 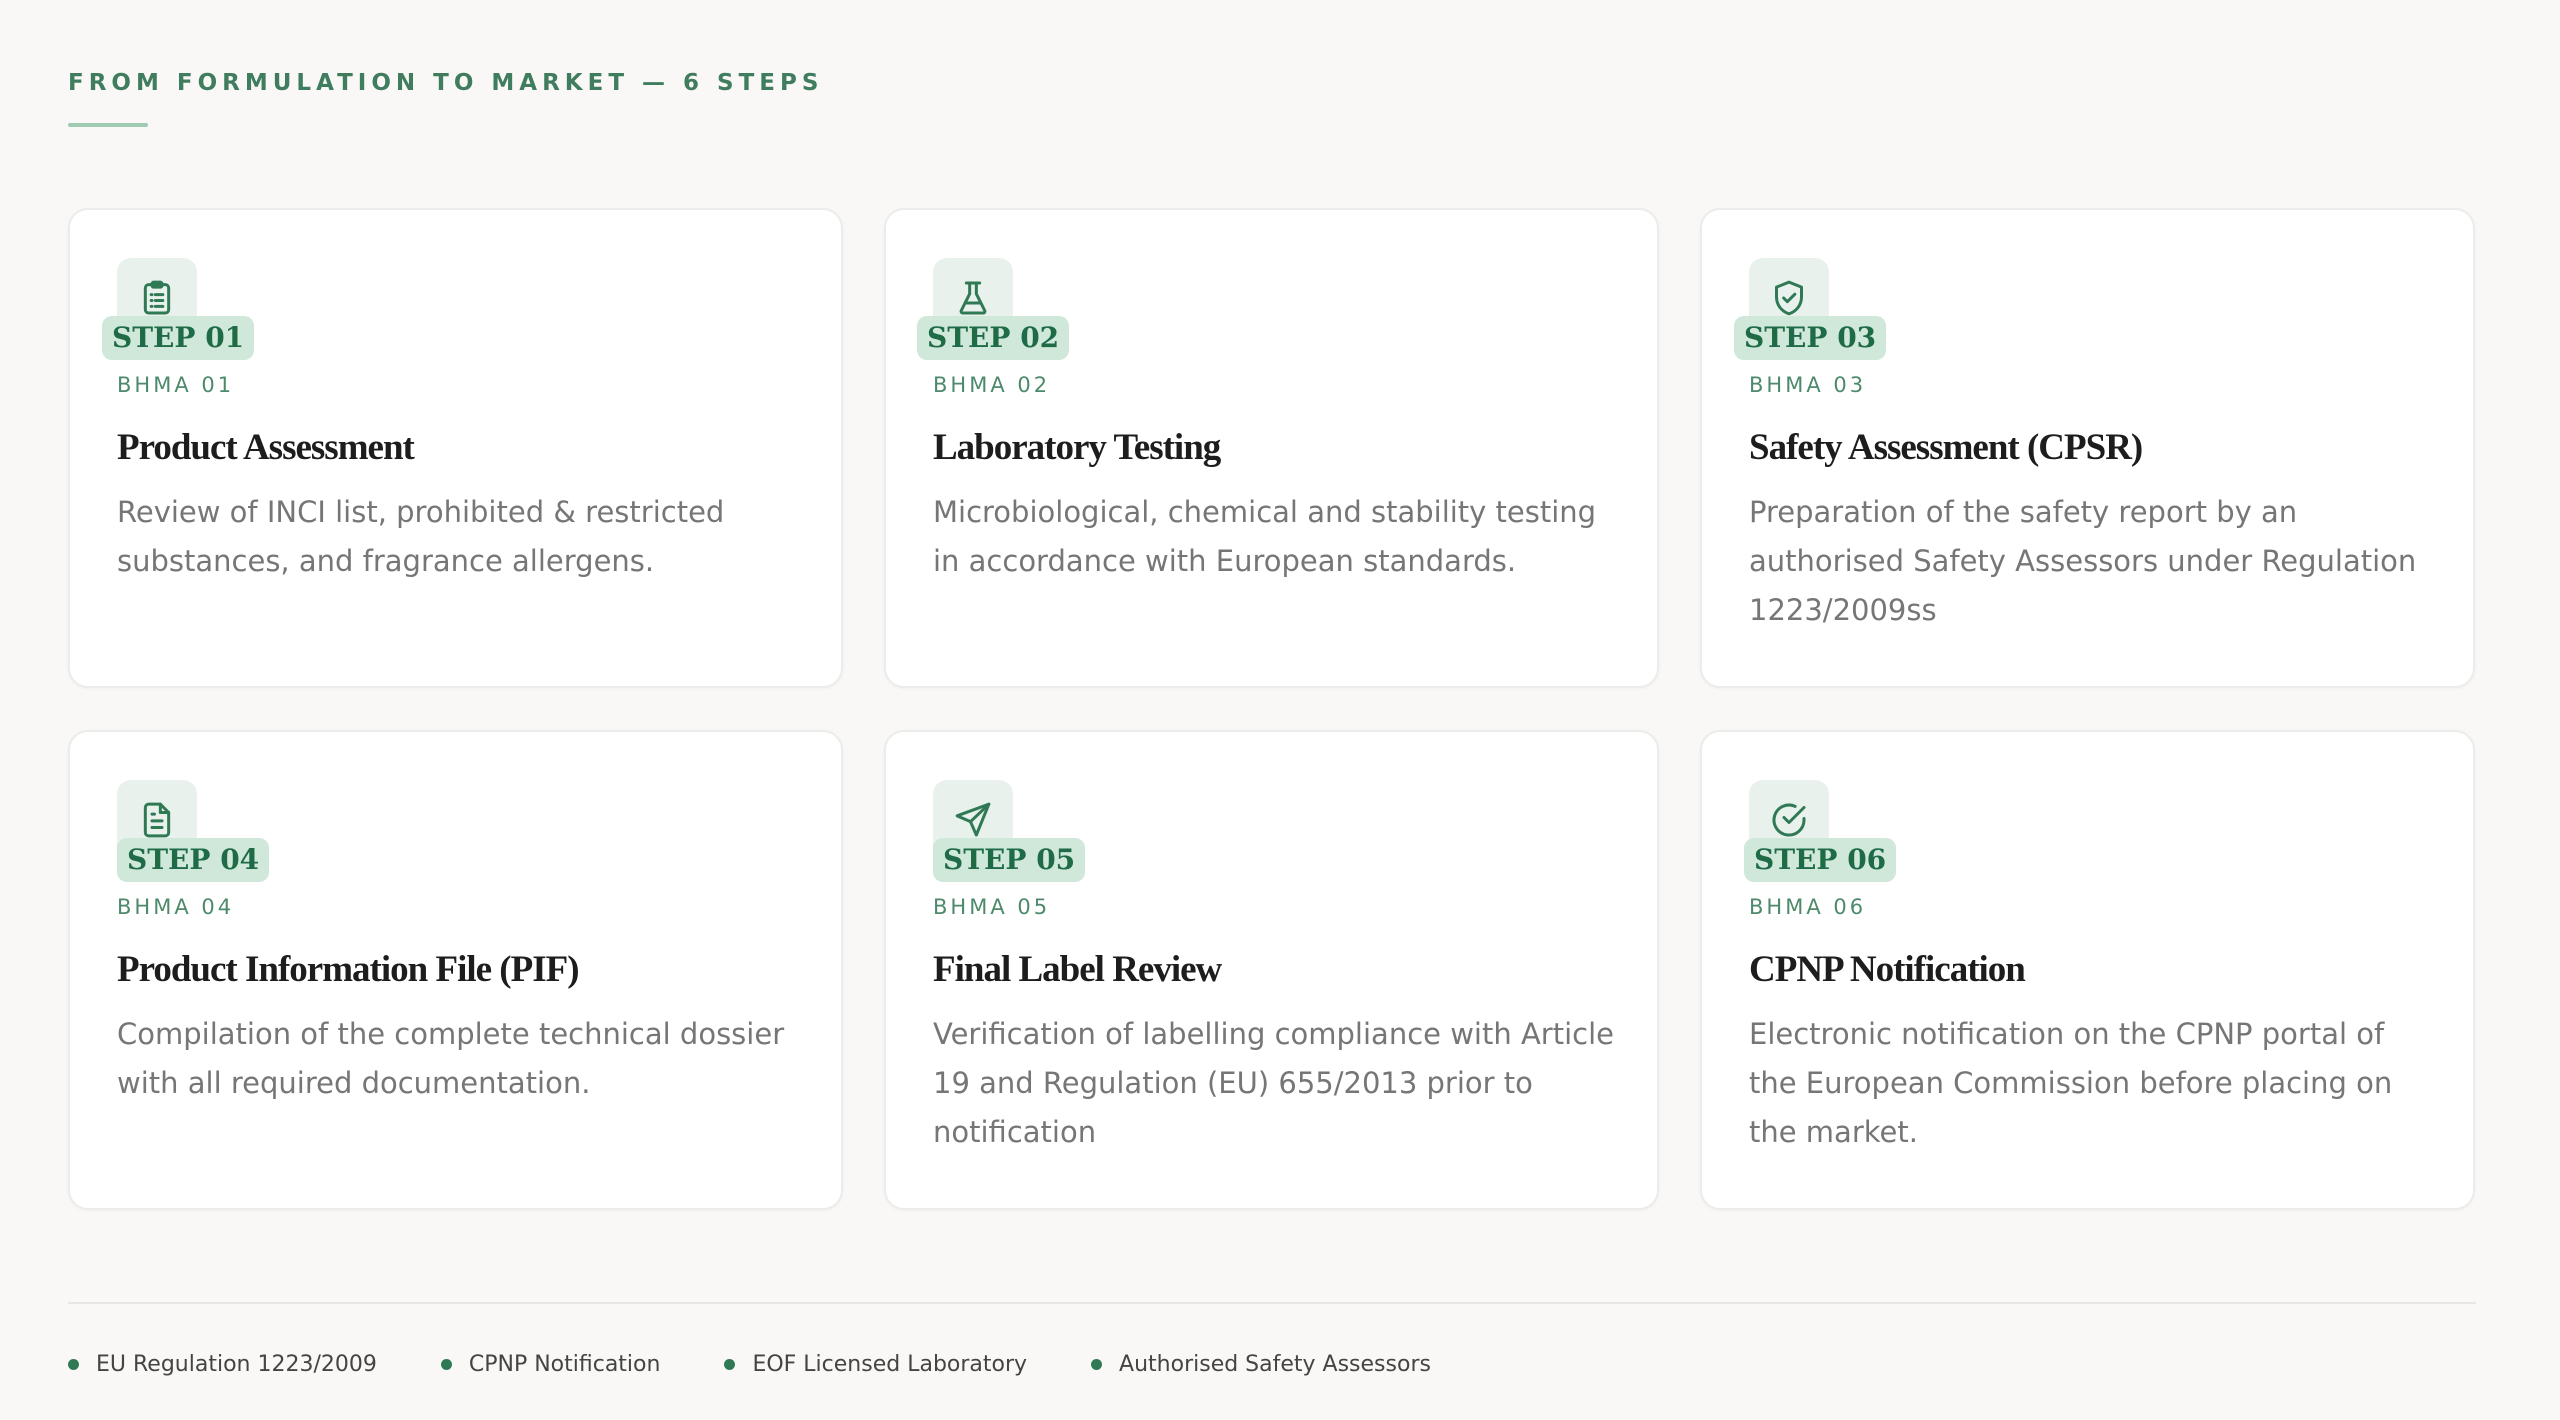 I want to click on step-code: BHMA 05, so click(x=992, y=907).